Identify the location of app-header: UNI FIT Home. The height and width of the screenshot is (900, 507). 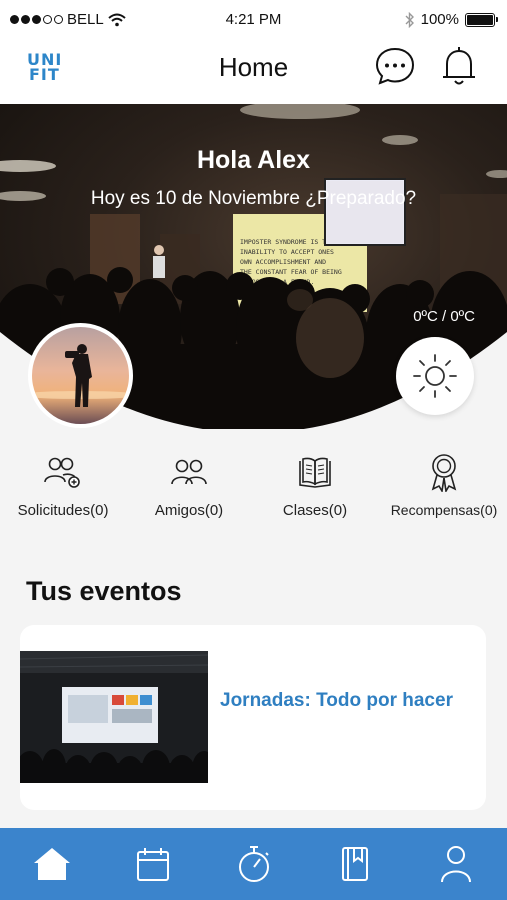
(253, 72).